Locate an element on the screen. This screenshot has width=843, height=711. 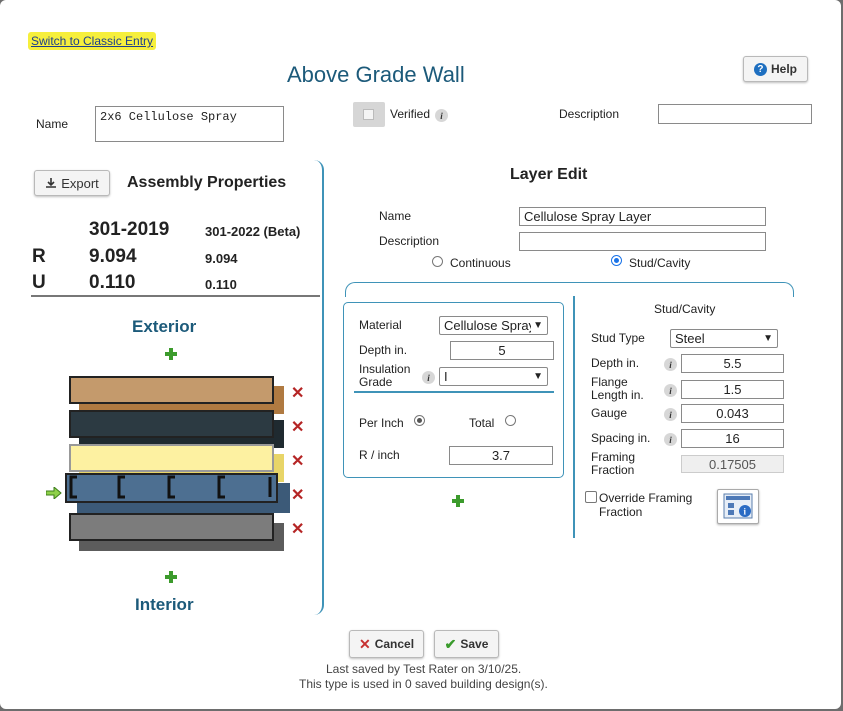
continuous-radio is located at coordinates (437, 261).